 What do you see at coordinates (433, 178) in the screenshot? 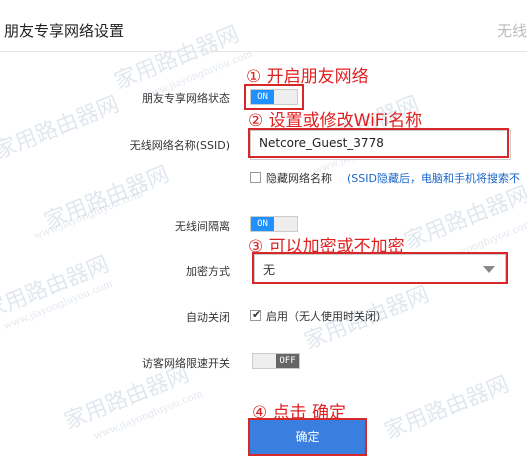
I see `hide-ssid-hint: (SSID隐藏后，电脑和手机将搜索不` at bounding box center [433, 178].